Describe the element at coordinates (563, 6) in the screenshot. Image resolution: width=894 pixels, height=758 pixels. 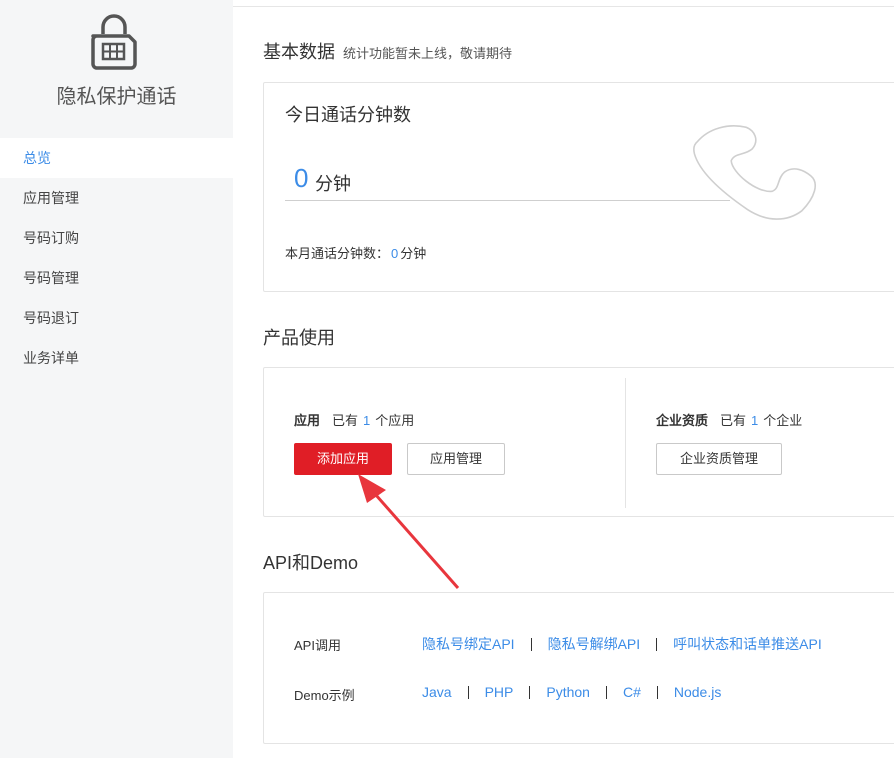
I see `top-divider` at that location.